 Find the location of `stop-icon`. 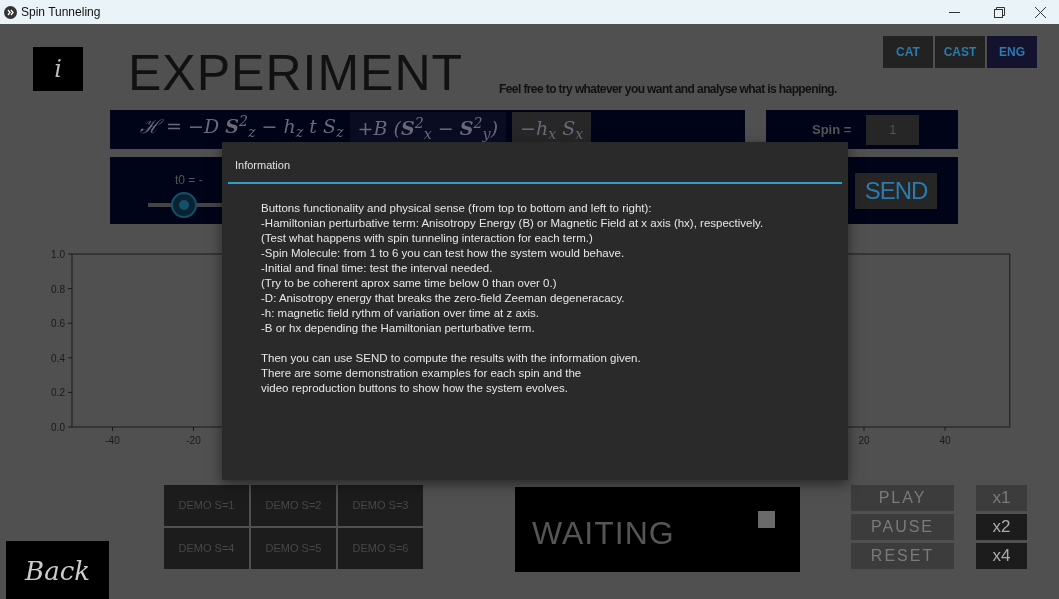

stop-icon is located at coordinates (766, 519).